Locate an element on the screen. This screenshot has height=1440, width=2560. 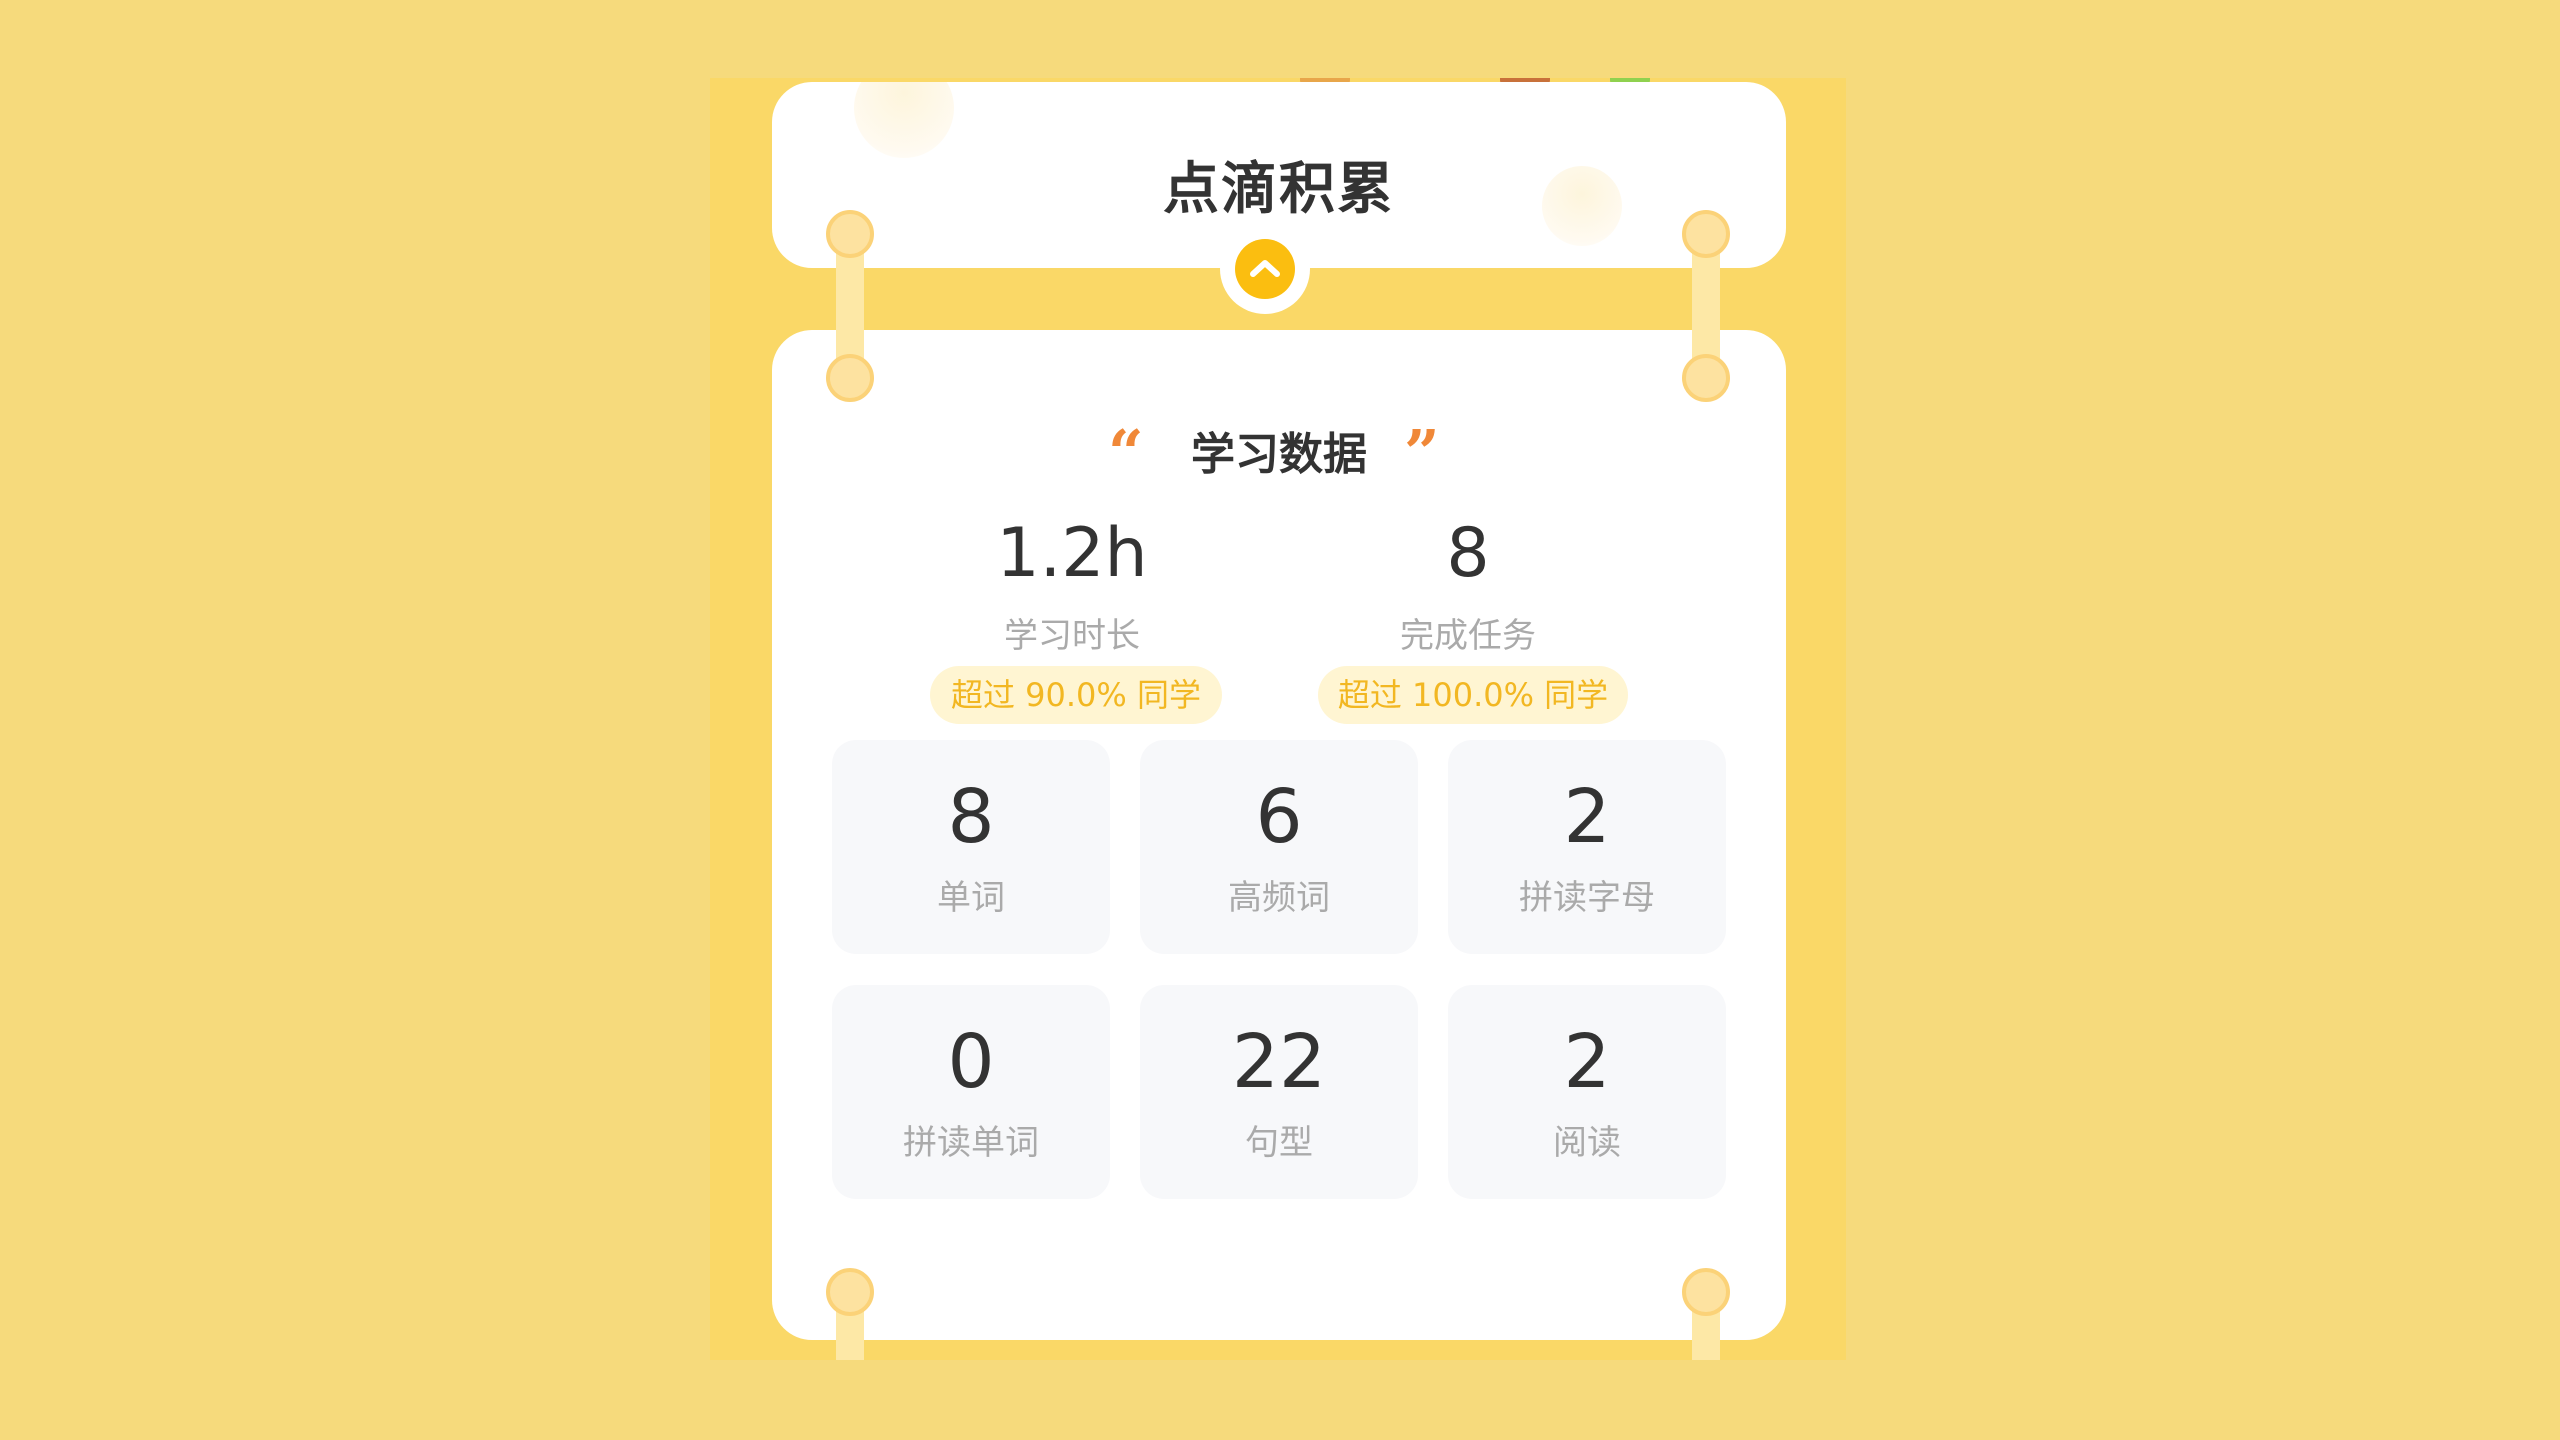
tile-words: 8 单词 is located at coordinates (971, 847).